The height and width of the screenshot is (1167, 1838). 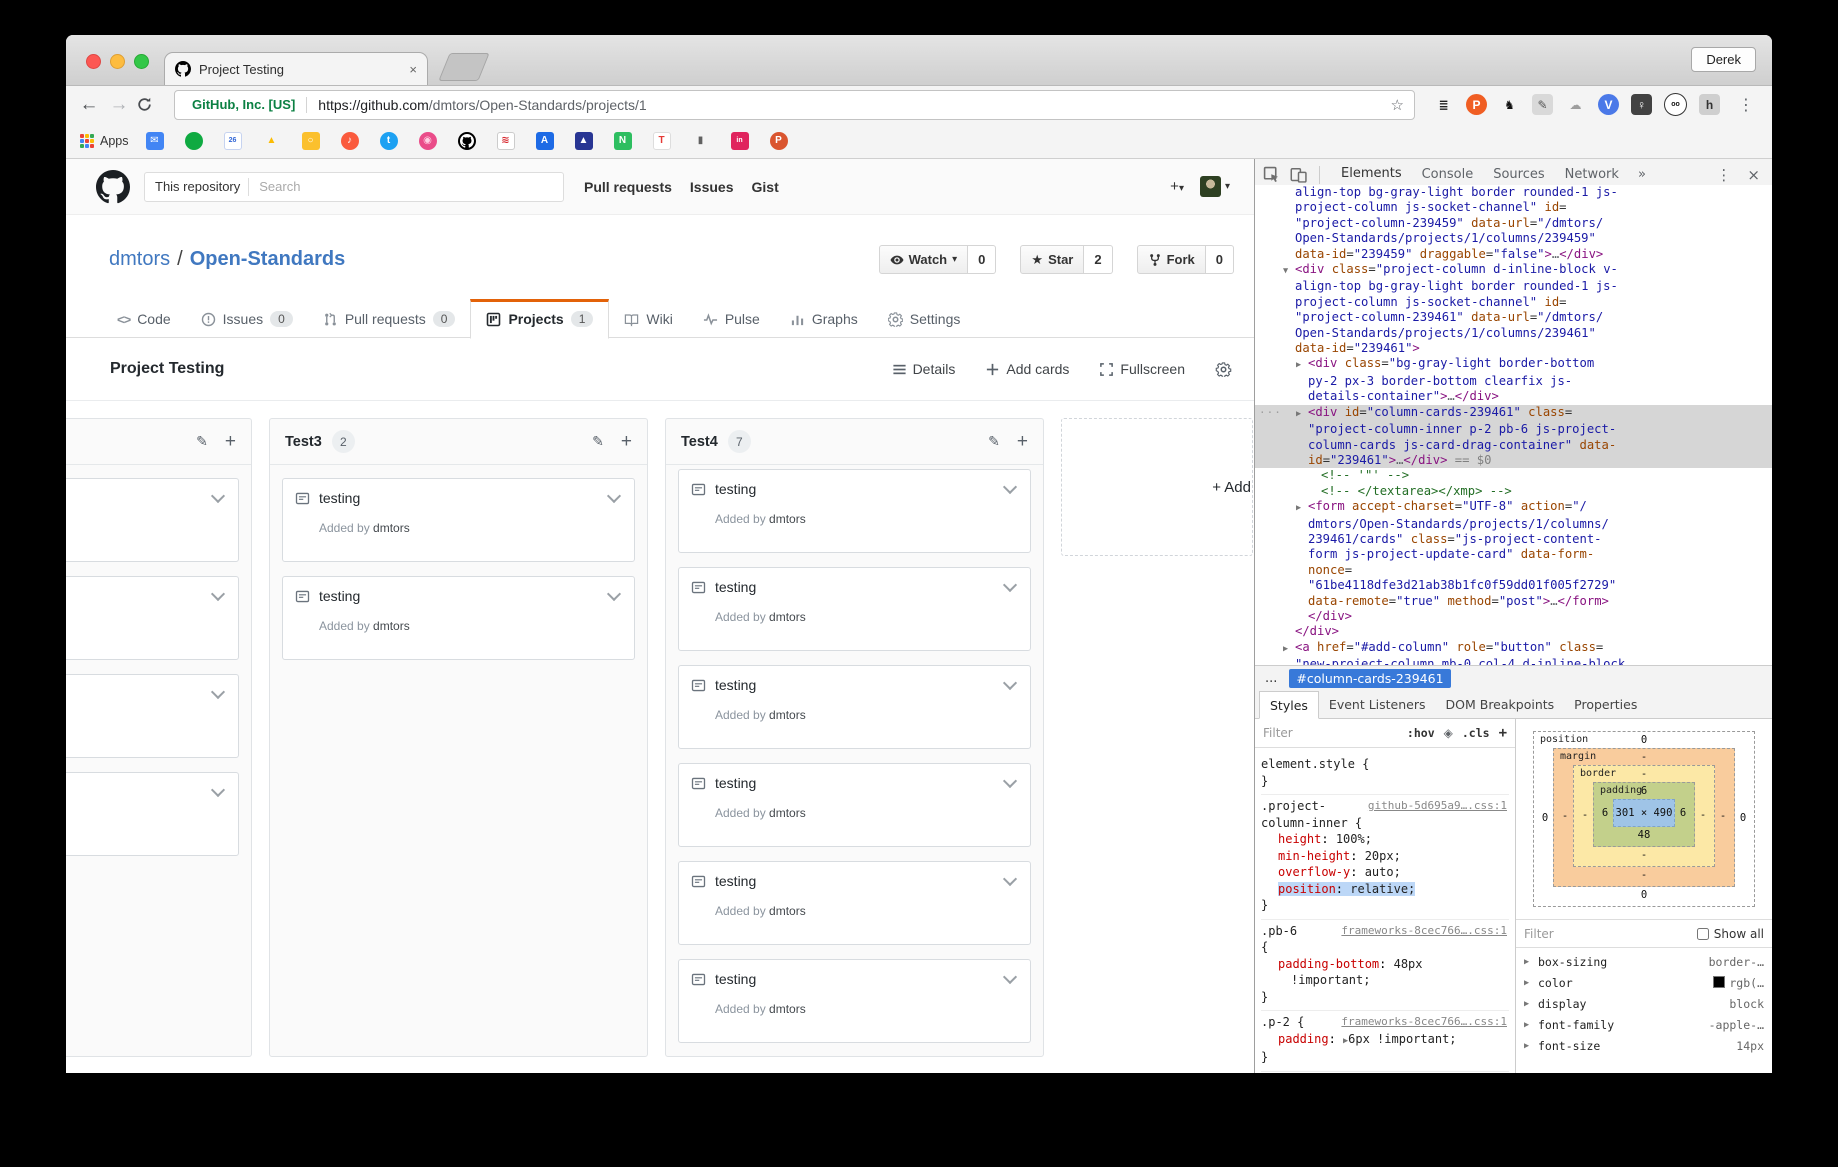 What do you see at coordinates (1641, 104) in the screenshot?
I see `extension-bulb-icon: ♀` at bounding box center [1641, 104].